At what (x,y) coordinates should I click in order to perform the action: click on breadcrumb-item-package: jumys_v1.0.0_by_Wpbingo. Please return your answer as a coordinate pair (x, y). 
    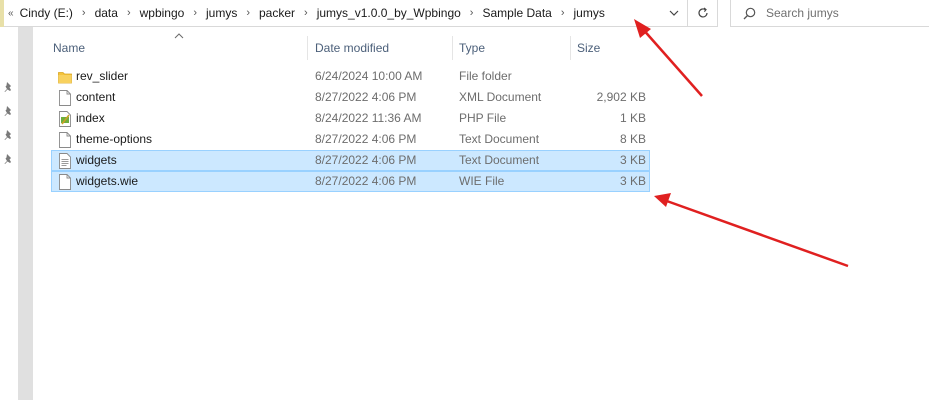
    Looking at the image, I should click on (389, 13).